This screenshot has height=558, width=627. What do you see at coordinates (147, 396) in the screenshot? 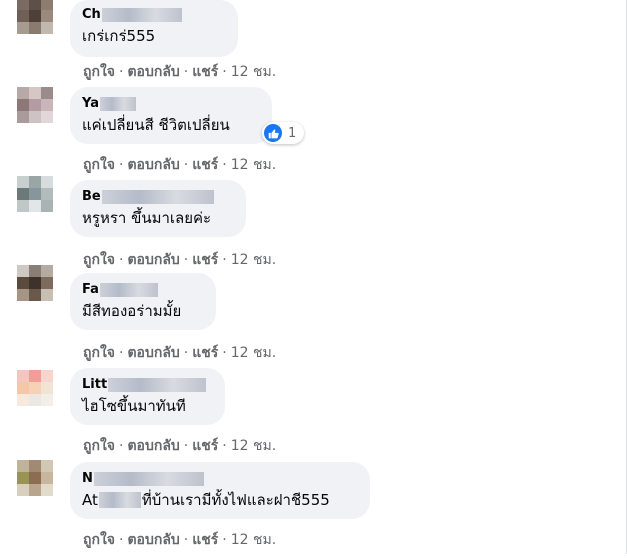
I see `comment-bubble: Litt ไฮโซขึ้นมาทันที` at bounding box center [147, 396].